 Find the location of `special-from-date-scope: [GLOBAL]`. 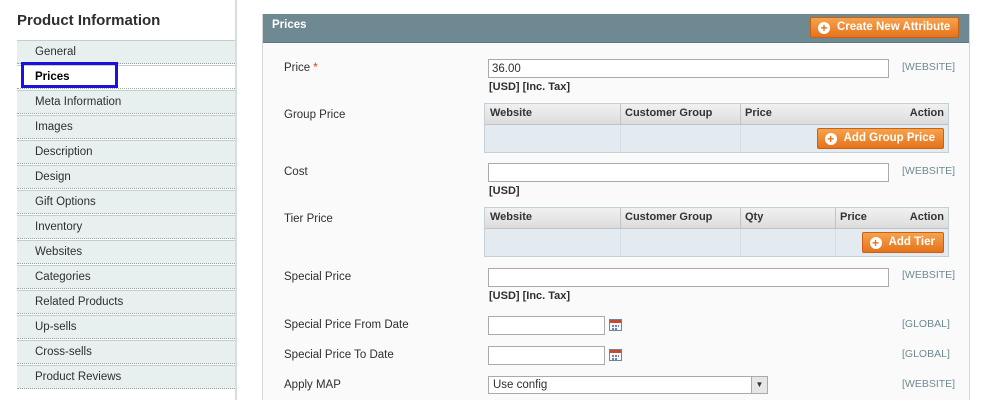

special-from-date-scope: [GLOBAL] is located at coordinates (926, 324).